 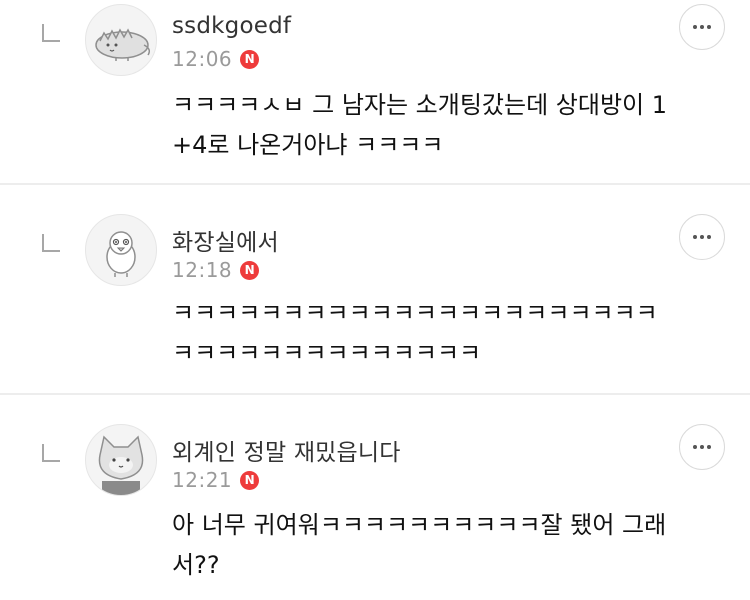 I want to click on comment-time: 12:21, so click(x=202, y=480).